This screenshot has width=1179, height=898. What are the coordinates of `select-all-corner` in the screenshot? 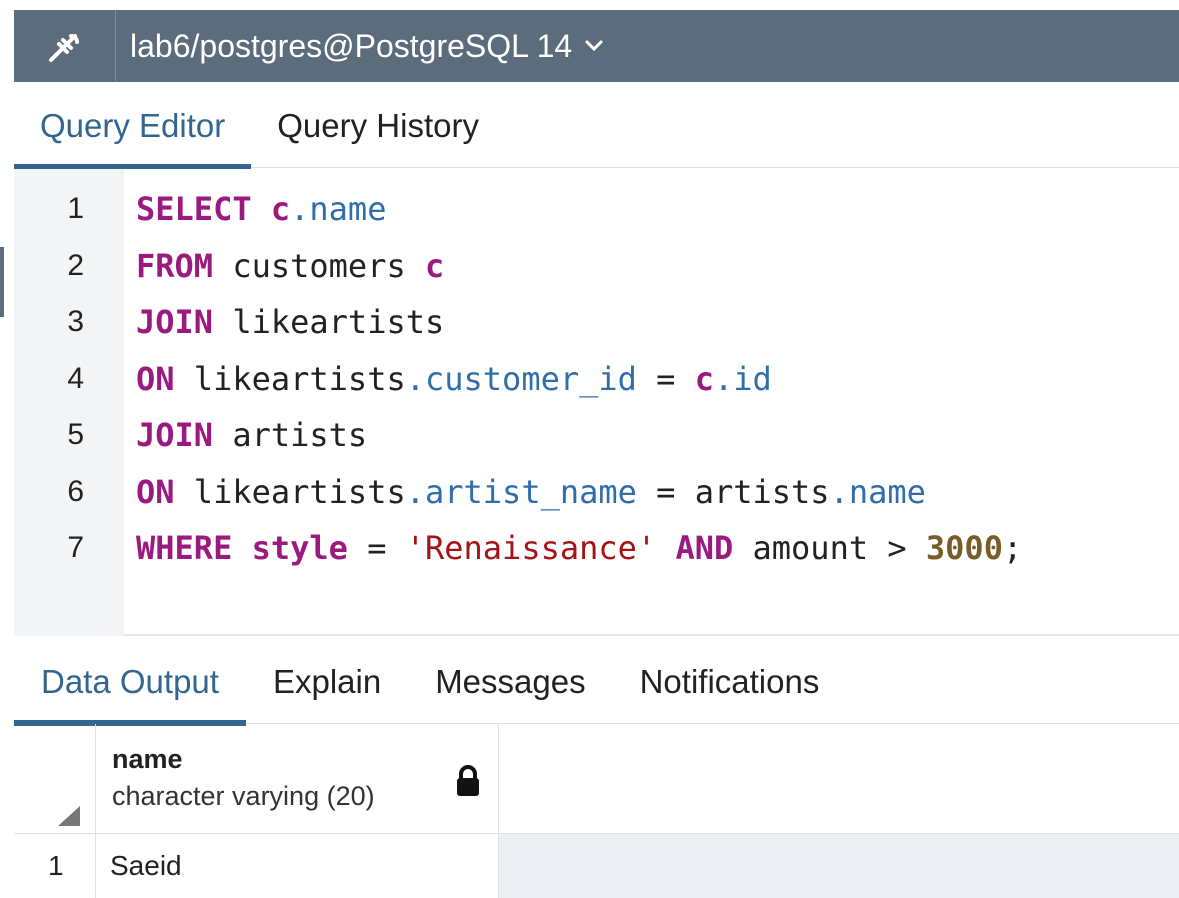 It's located at (55, 779).